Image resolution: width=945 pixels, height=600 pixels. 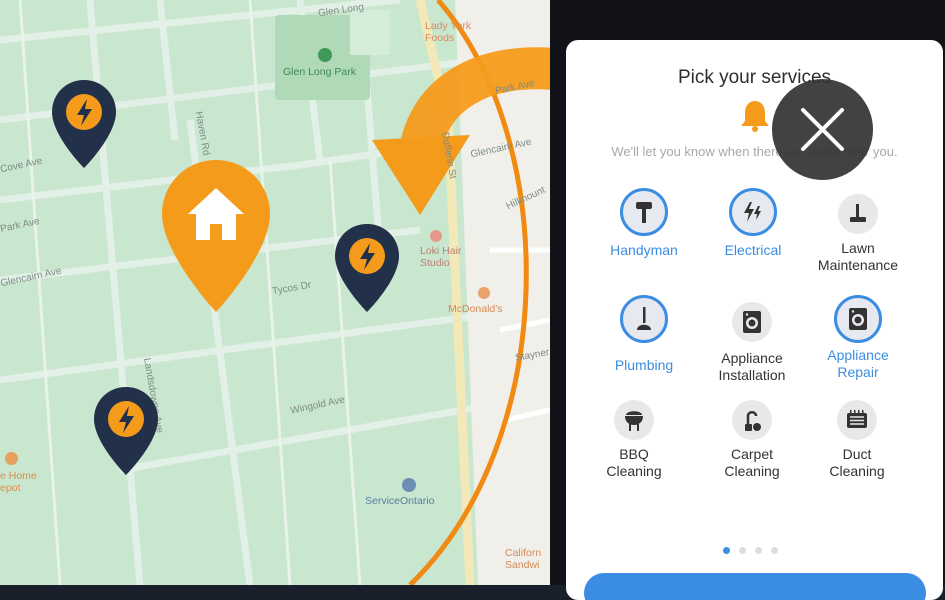 What do you see at coordinates (11, 458) in the screenshot?
I see `store-icon` at bounding box center [11, 458].